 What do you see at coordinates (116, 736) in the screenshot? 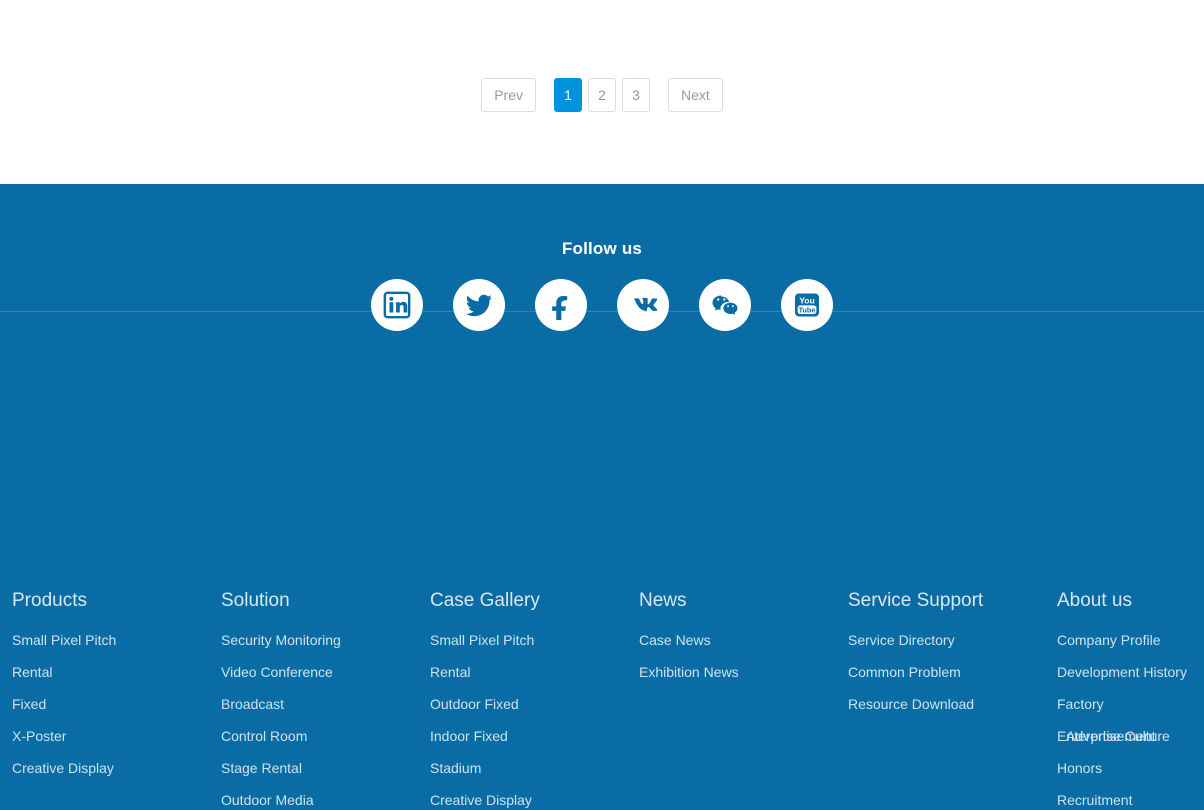
I see `footer-link: X-Poster` at bounding box center [116, 736].